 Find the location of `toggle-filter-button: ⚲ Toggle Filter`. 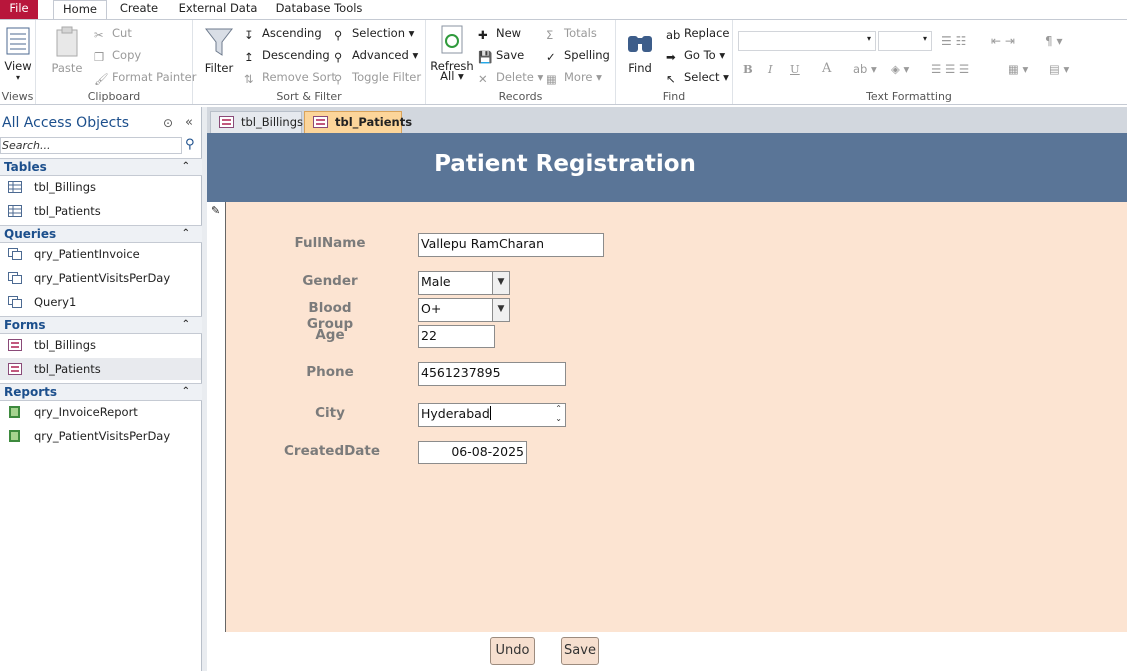

toggle-filter-button: ⚲ Toggle Filter is located at coordinates (377, 77).